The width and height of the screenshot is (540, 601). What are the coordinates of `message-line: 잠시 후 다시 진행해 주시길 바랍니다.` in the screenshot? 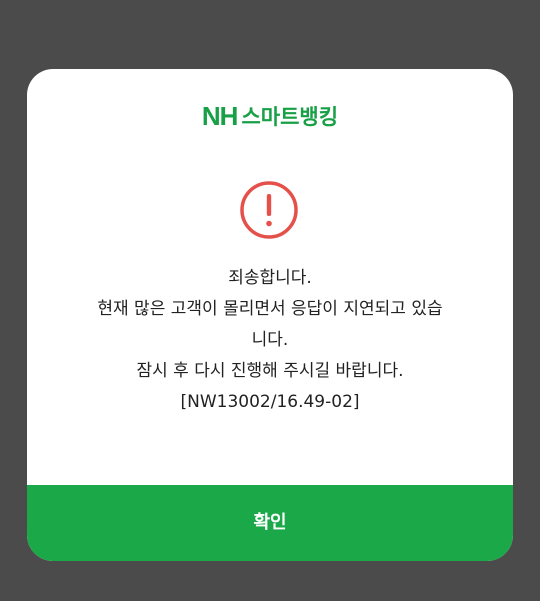 It's located at (270, 371).